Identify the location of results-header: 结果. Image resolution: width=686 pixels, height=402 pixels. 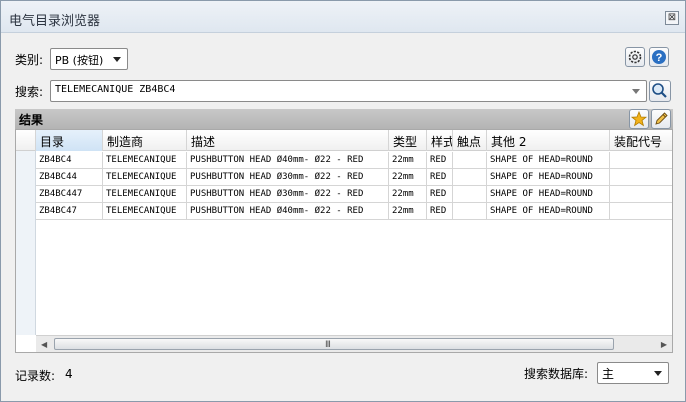
(344, 119).